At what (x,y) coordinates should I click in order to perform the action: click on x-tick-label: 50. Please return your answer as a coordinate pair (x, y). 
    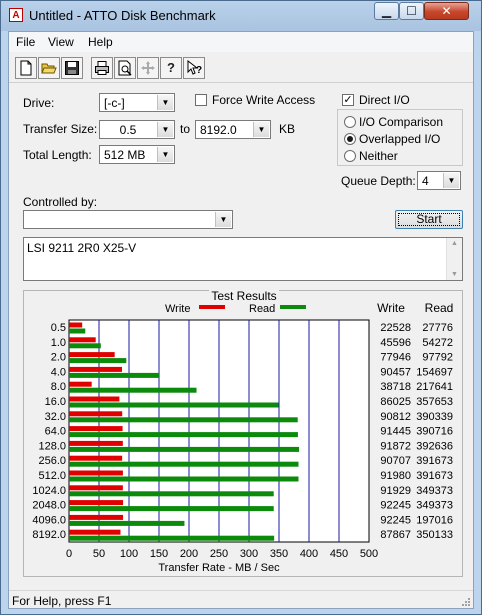
    Looking at the image, I should click on (99, 554).